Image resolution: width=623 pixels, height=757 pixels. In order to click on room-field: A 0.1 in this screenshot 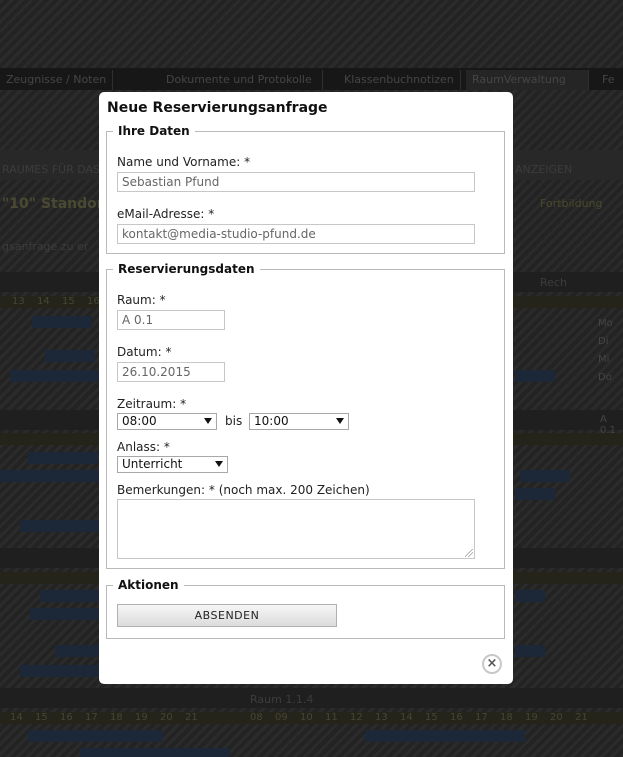, I will do `click(171, 320)`.